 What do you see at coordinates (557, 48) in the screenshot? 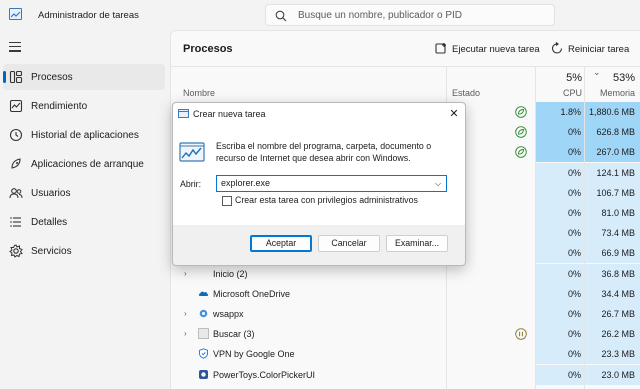
I see `restart-icon` at bounding box center [557, 48].